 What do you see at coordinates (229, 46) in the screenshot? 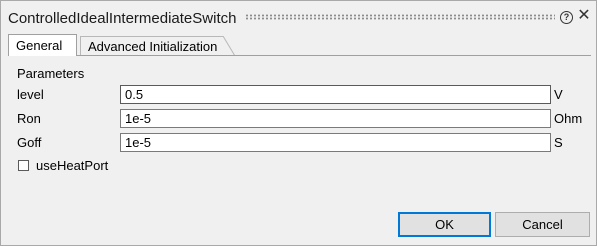
I see `tab-edge` at bounding box center [229, 46].